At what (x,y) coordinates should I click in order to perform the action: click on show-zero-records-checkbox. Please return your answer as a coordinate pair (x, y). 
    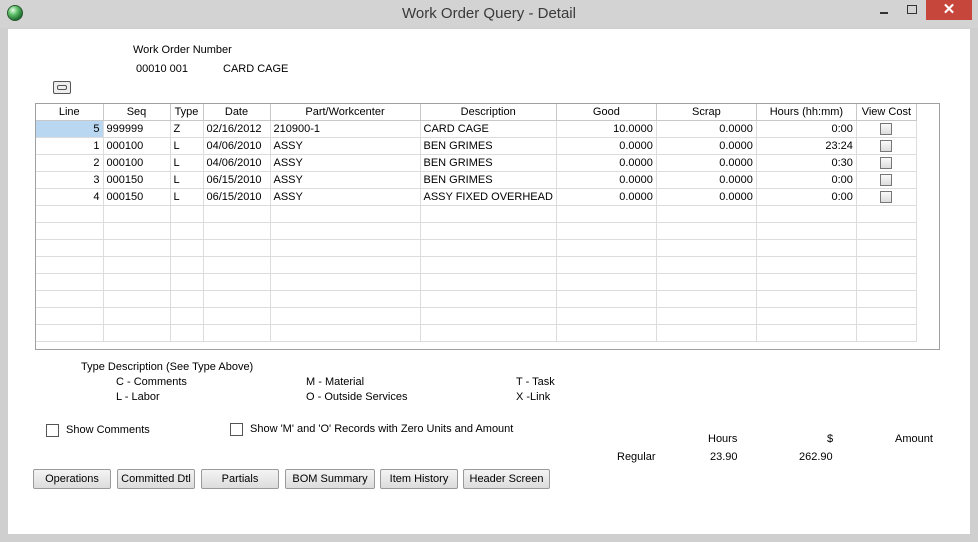
    Looking at the image, I should click on (236, 429).